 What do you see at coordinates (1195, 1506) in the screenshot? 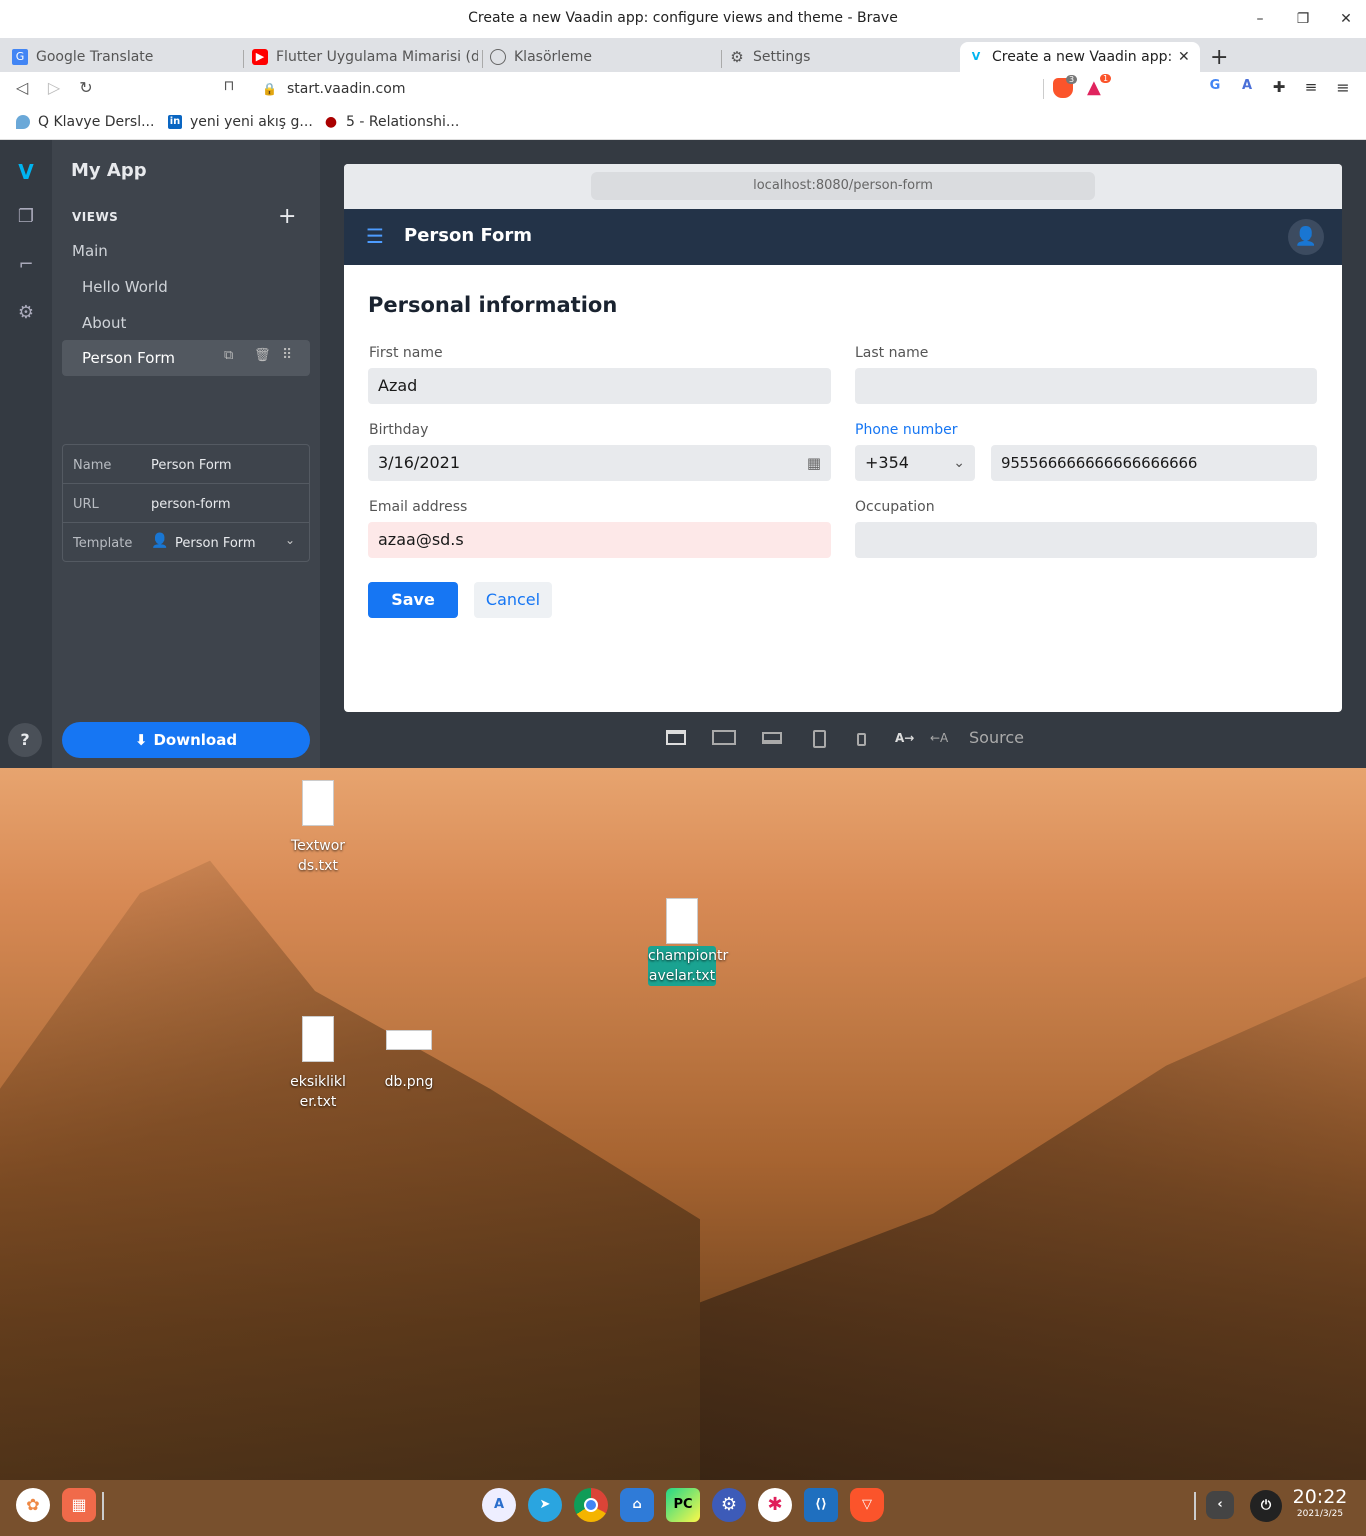
I see `taskbar-divider` at bounding box center [1195, 1506].